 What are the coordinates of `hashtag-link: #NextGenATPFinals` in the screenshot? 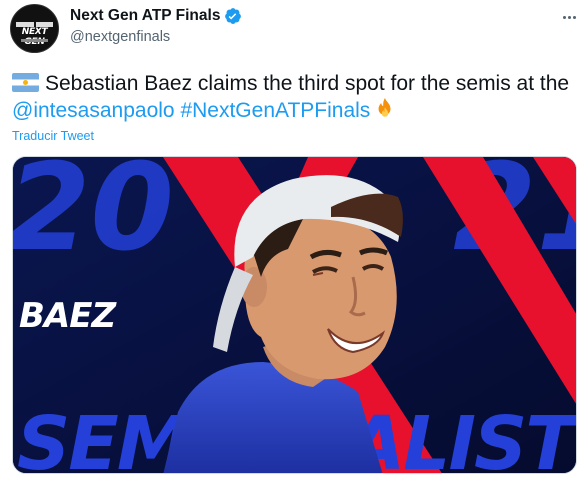 It's located at (275, 110).